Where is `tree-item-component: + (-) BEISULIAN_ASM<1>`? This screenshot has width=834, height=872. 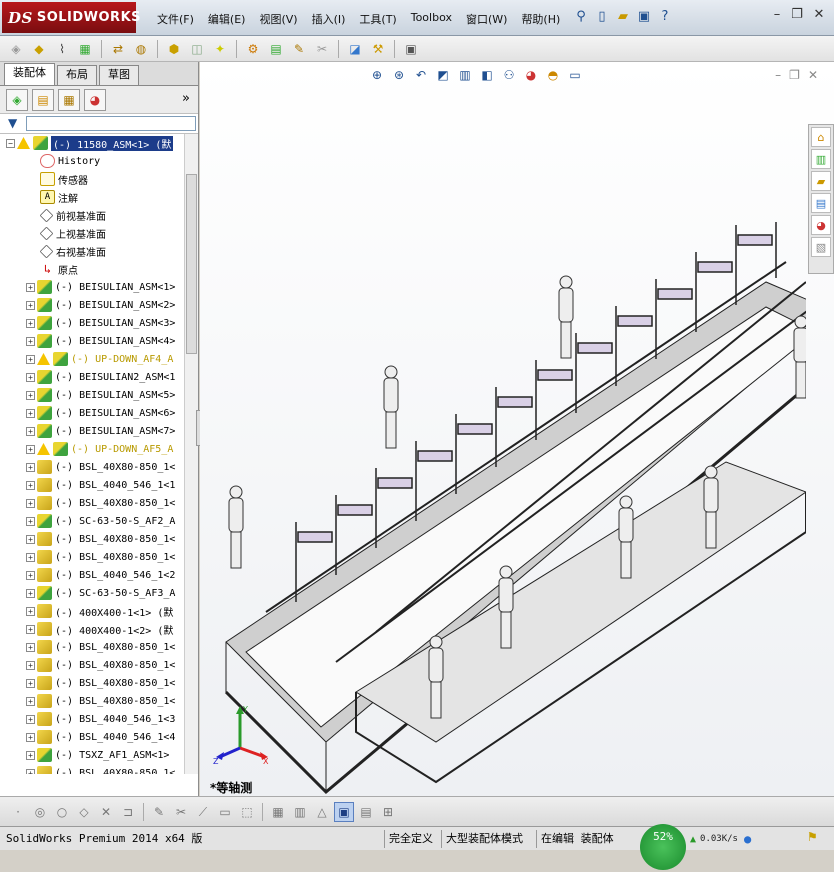 tree-item-component: + (-) BEISULIAN_ASM<1> is located at coordinates (92, 287).